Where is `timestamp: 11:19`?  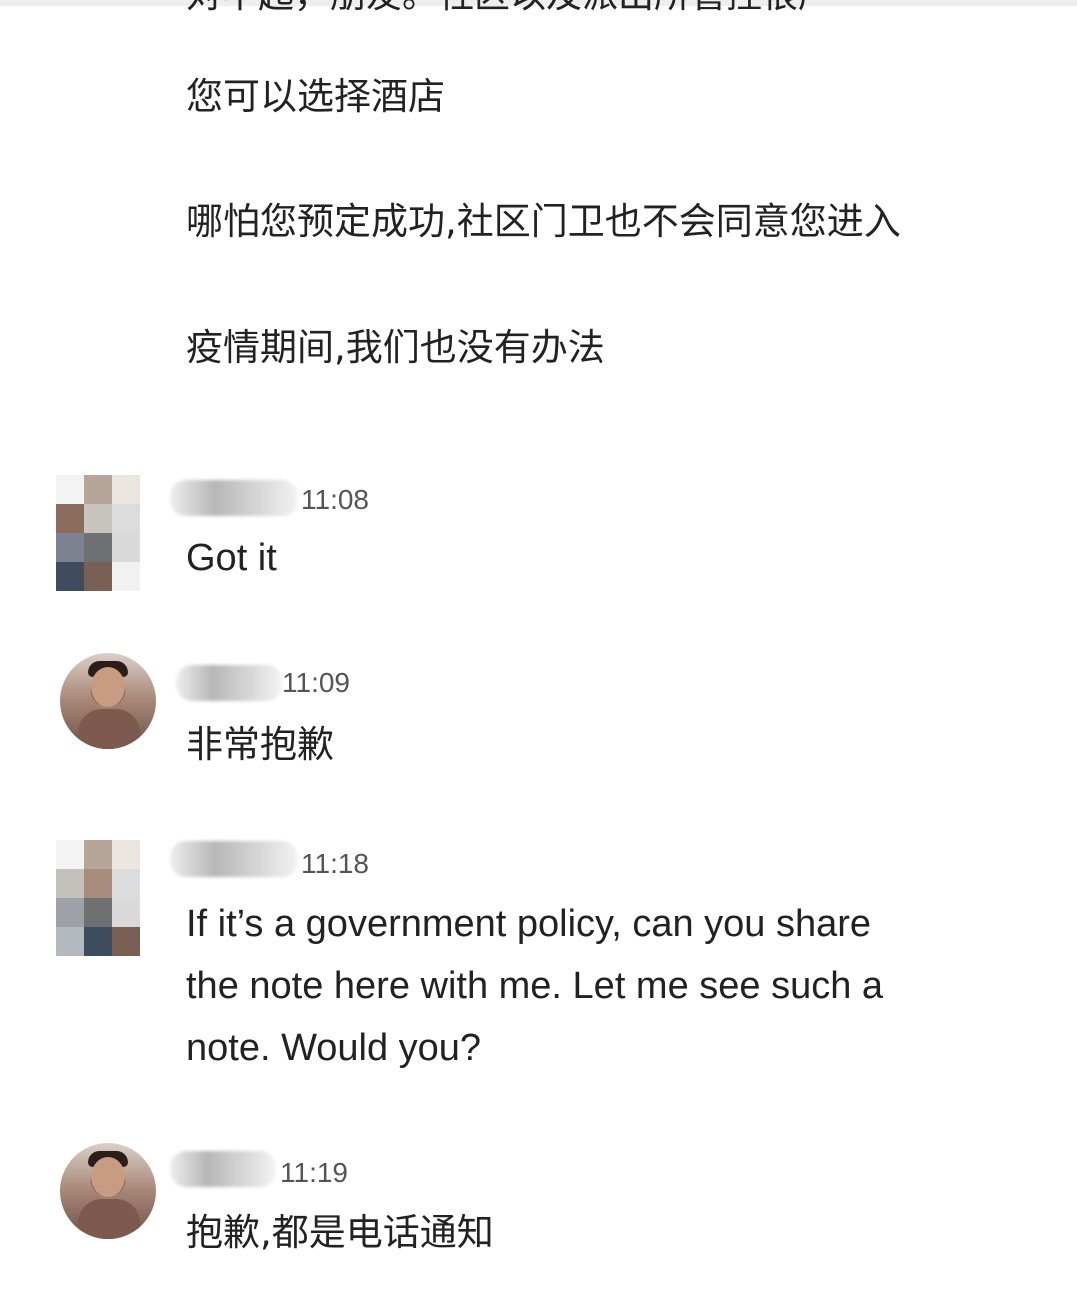
timestamp: 11:19 is located at coordinates (314, 1172).